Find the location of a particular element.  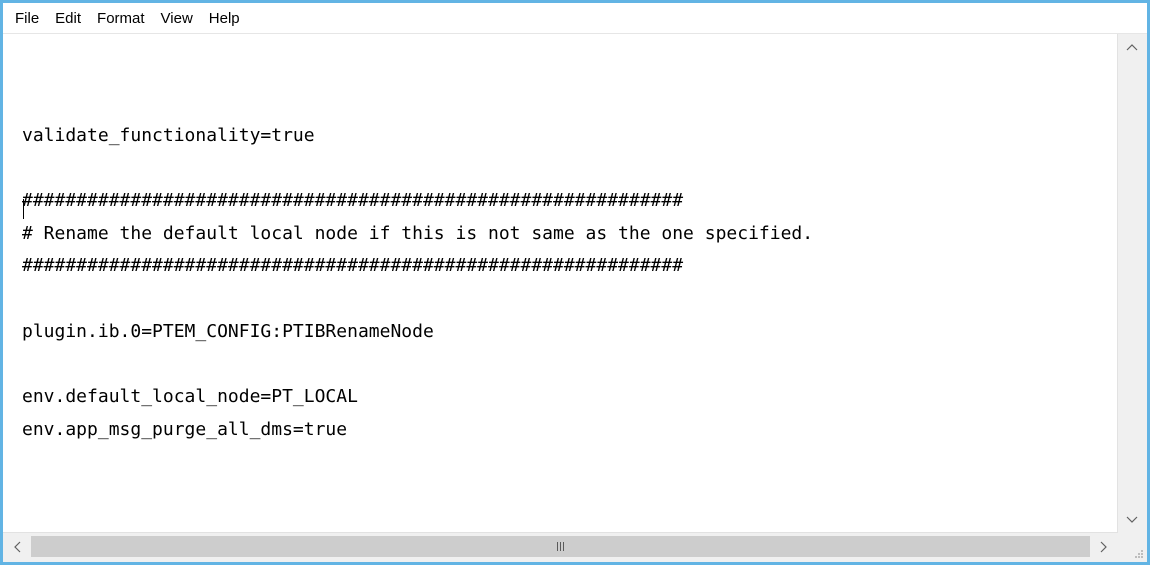

horizontal-scroll-thumb is located at coordinates (560, 546).